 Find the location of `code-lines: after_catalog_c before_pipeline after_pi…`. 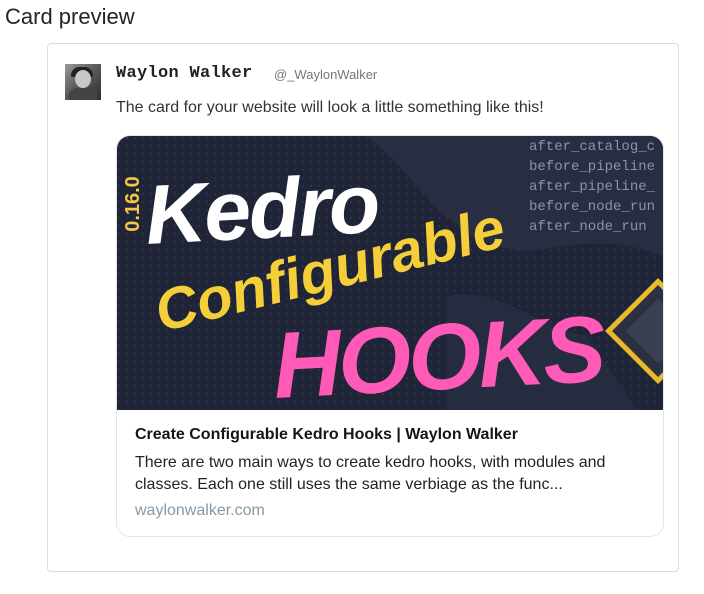

code-lines: after_catalog_c before_pipeline after_pi… is located at coordinates (592, 187).